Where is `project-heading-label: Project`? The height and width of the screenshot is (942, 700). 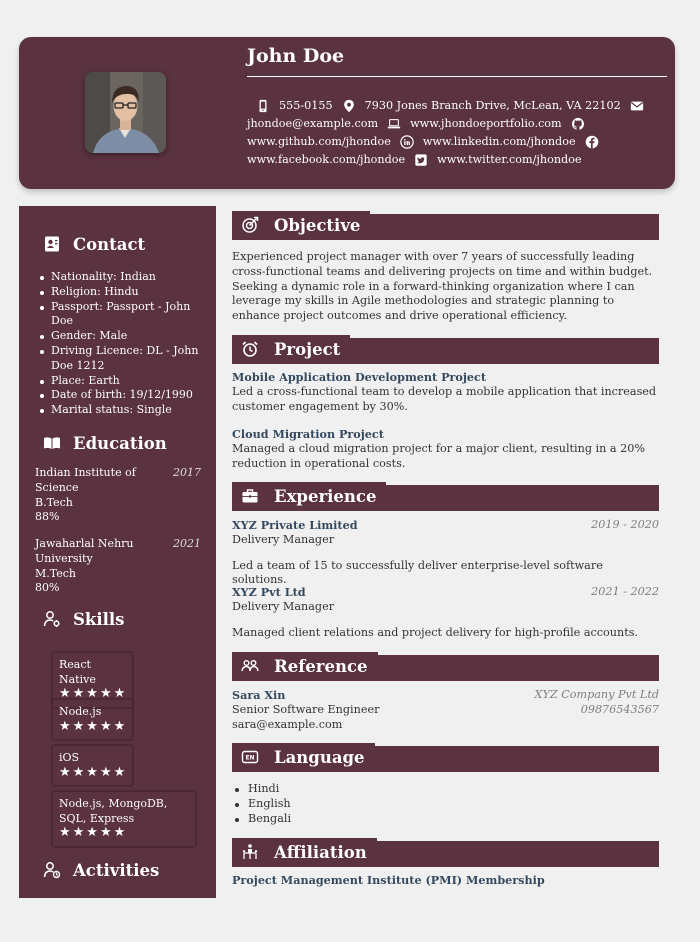
project-heading-label: Project is located at coordinates (307, 349).